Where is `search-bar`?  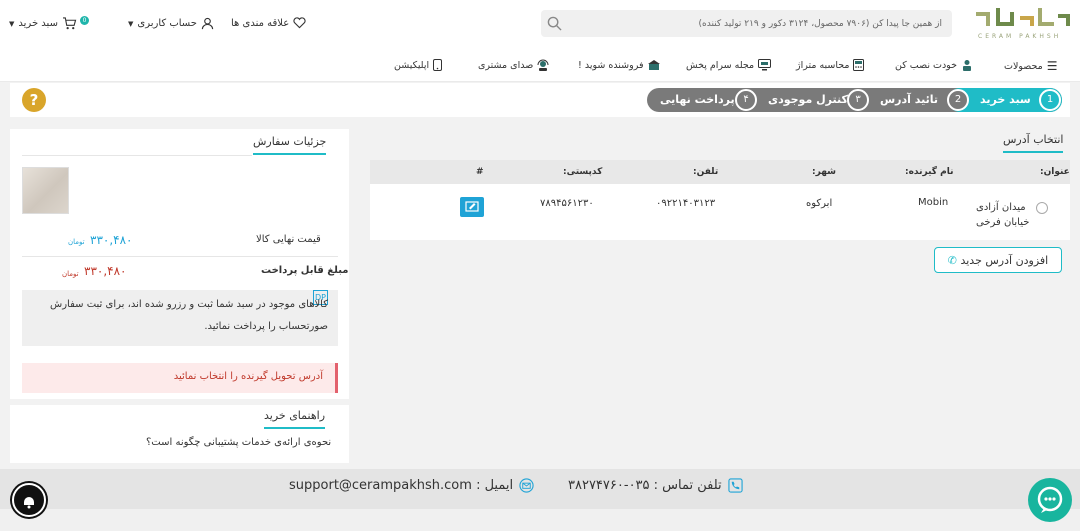 search-bar is located at coordinates (746, 23).